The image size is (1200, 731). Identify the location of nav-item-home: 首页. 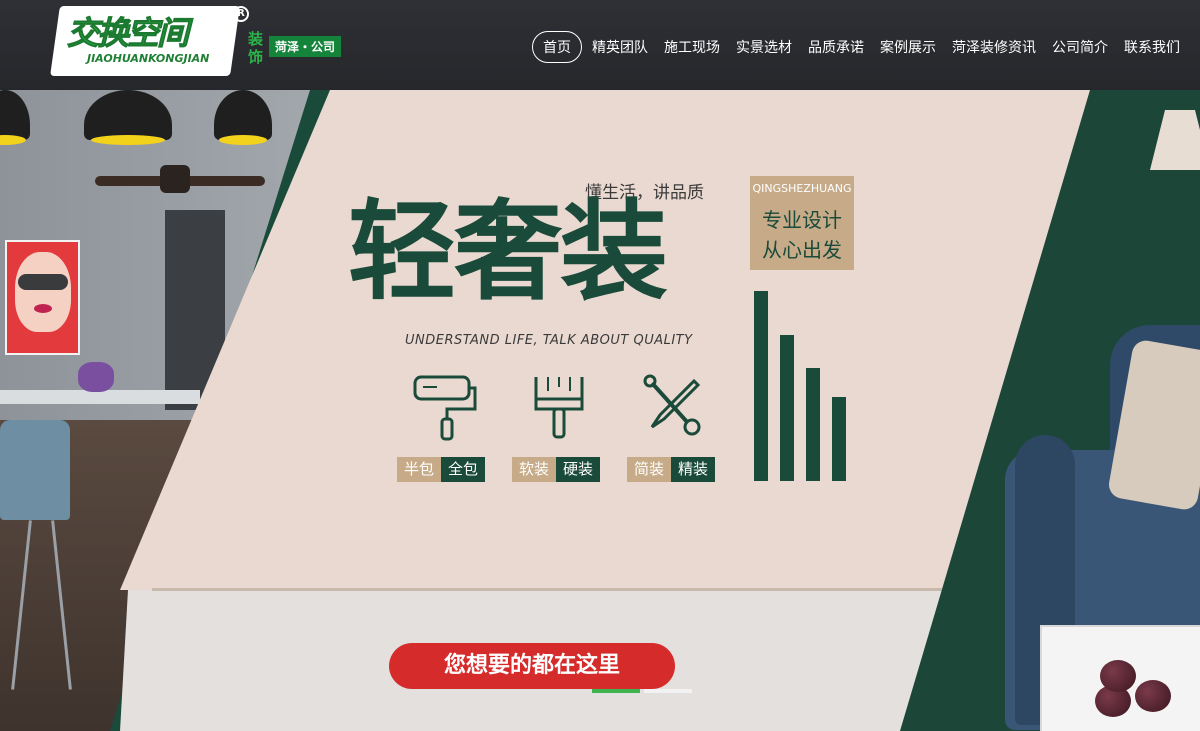
(557, 47).